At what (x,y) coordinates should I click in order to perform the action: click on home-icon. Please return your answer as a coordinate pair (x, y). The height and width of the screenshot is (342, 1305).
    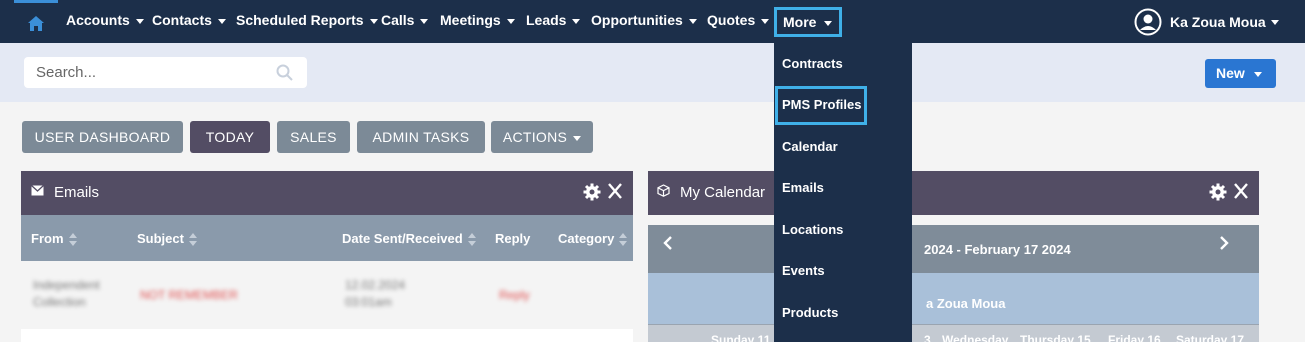
    Looking at the image, I should click on (36, 23).